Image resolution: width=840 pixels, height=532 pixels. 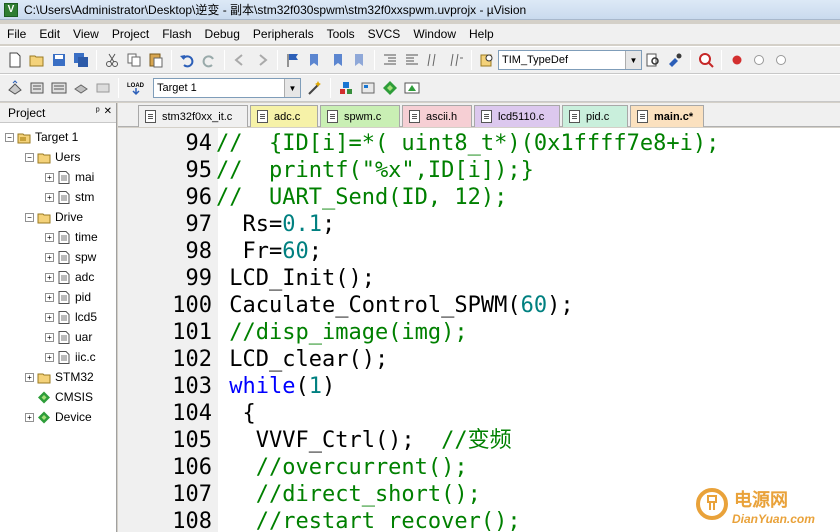 I want to click on tree-item-file: + stm, so click(x=58, y=197).